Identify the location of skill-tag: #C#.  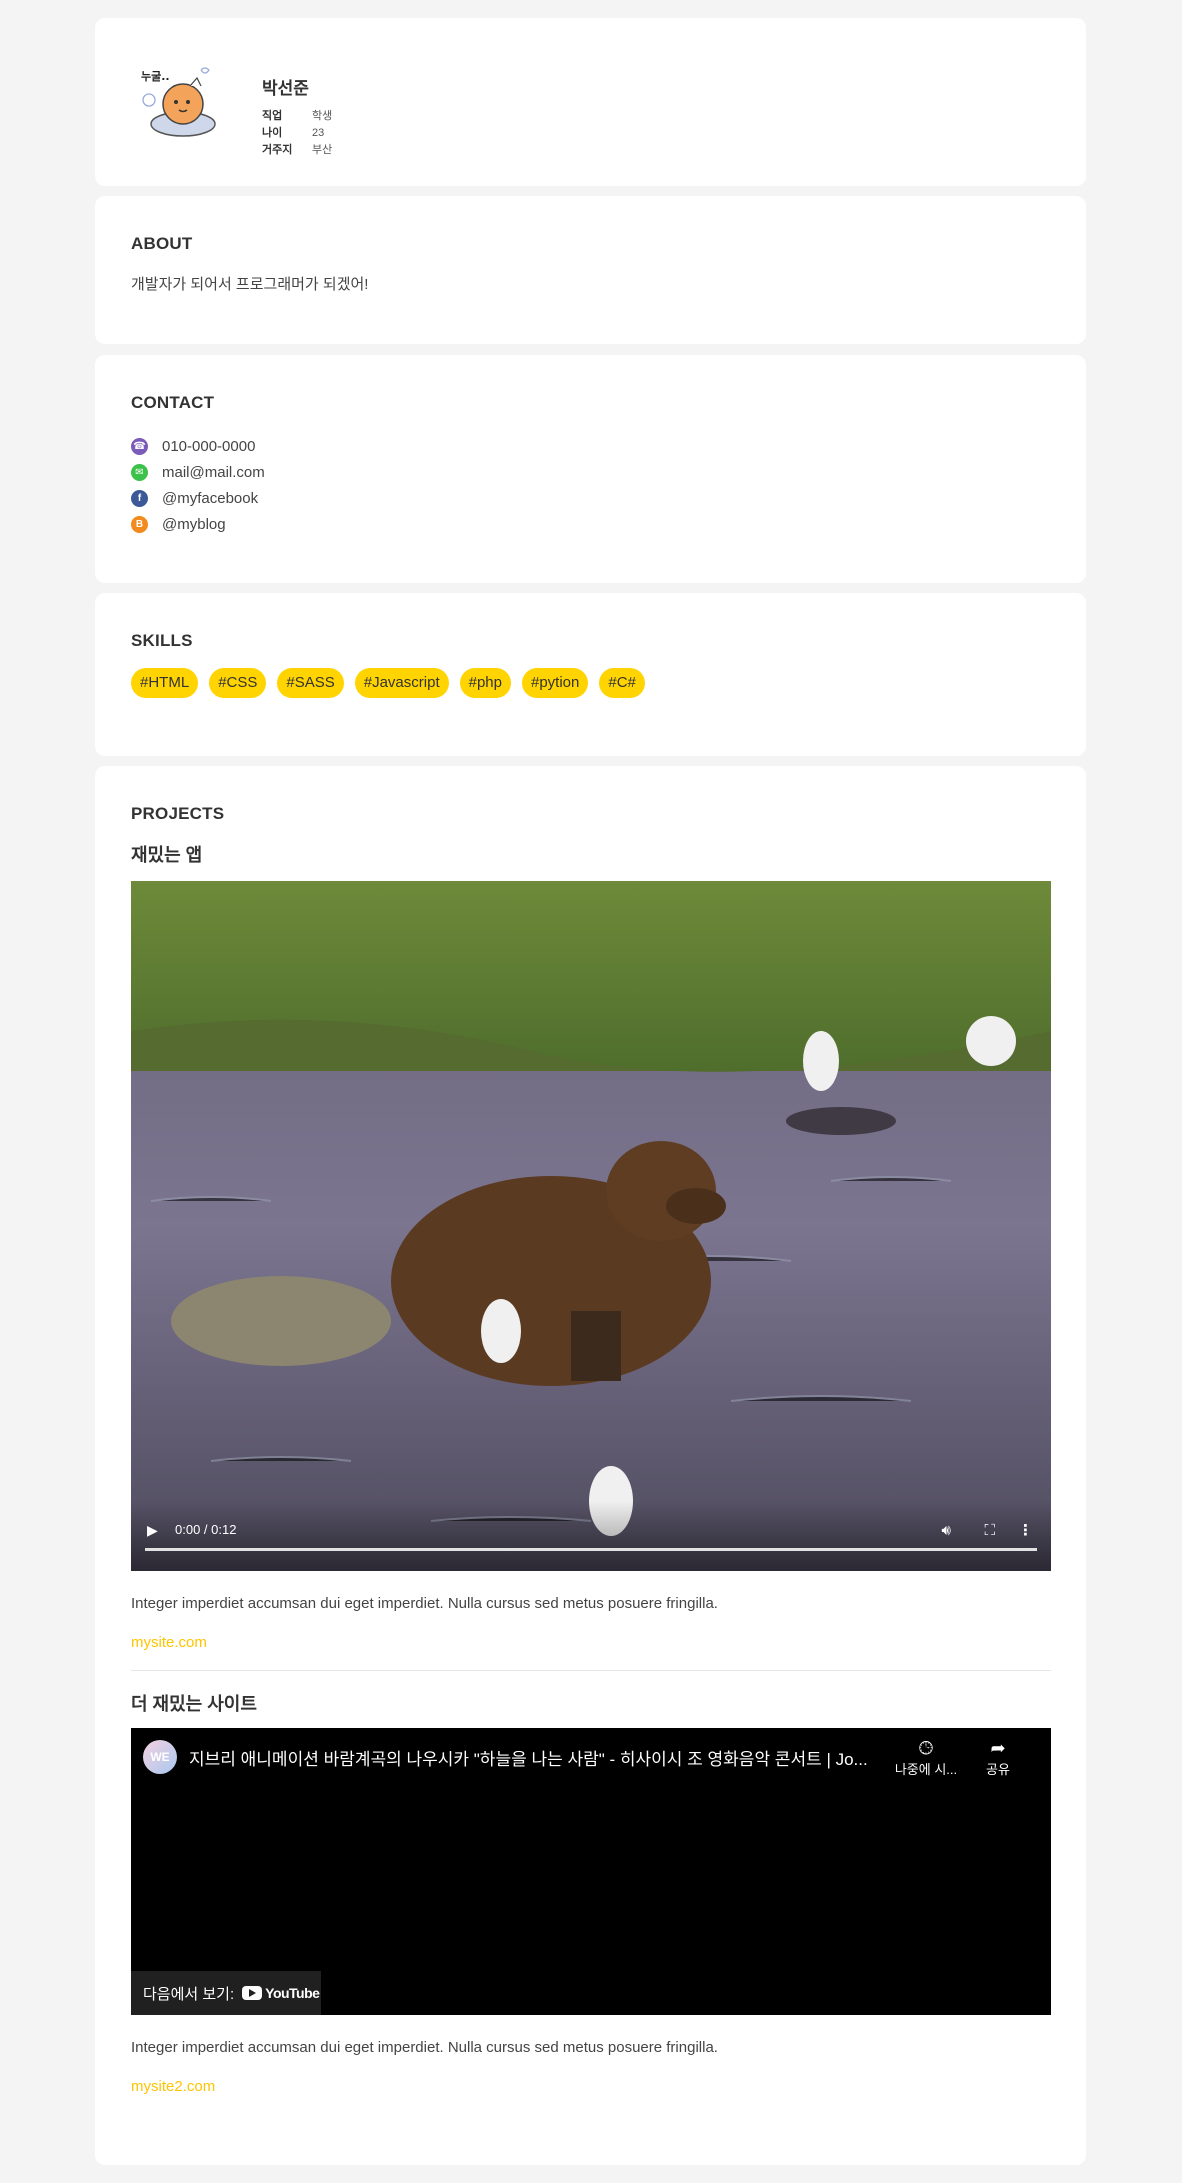
(622, 683).